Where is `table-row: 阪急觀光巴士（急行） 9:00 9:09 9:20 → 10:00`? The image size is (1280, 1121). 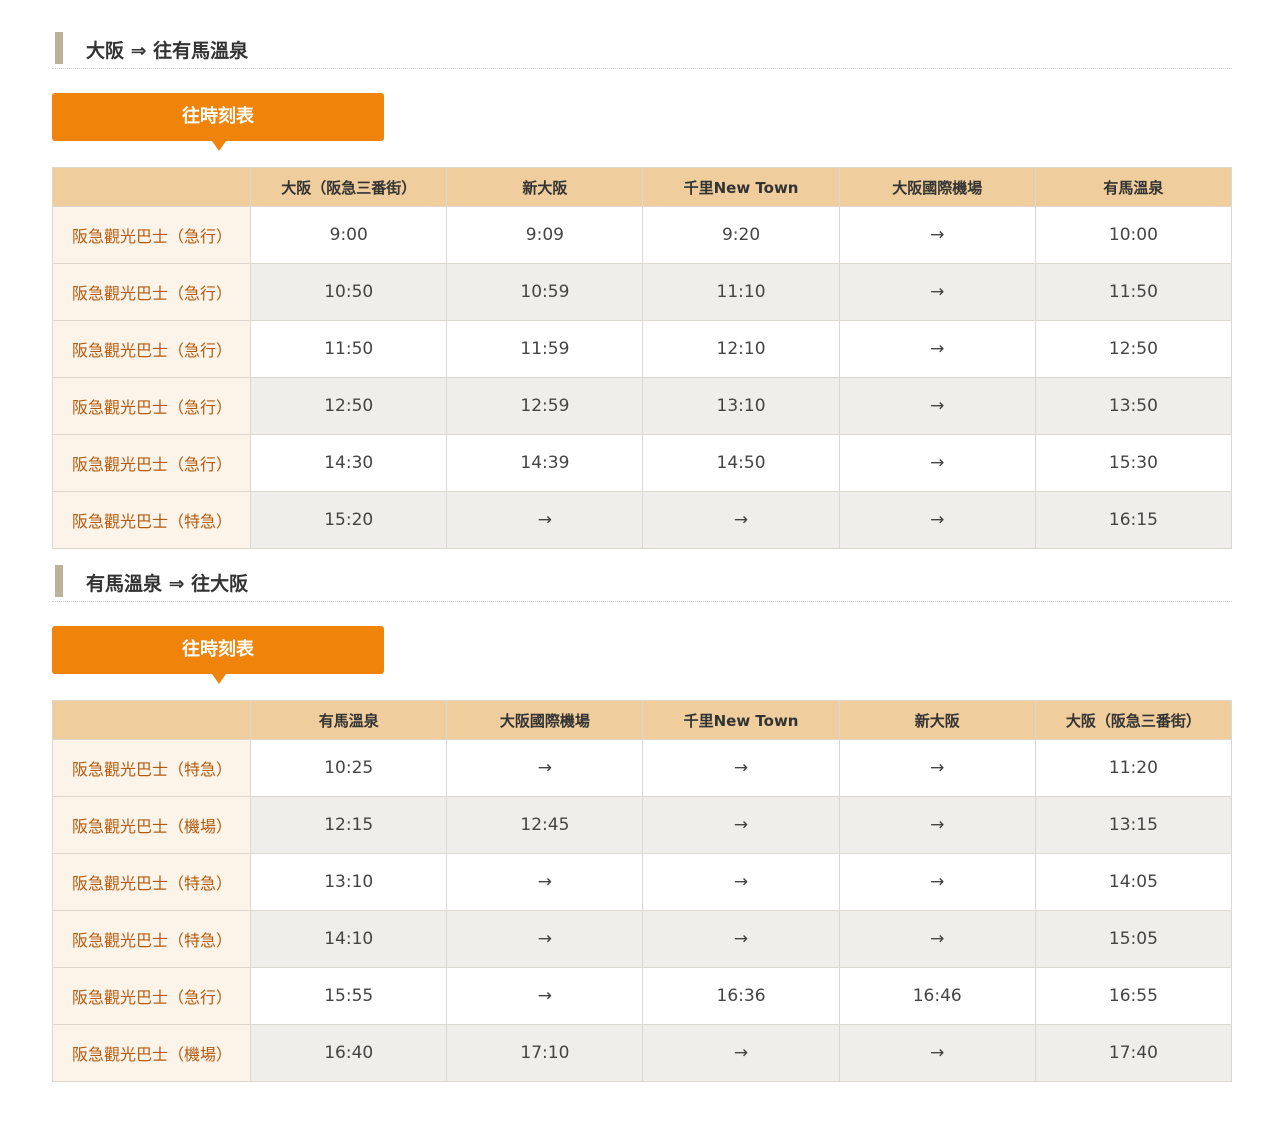 table-row: 阪急觀光巴士（急行） 9:00 9:09 9:20 → 10:00 is located at coordinates (642, 235).